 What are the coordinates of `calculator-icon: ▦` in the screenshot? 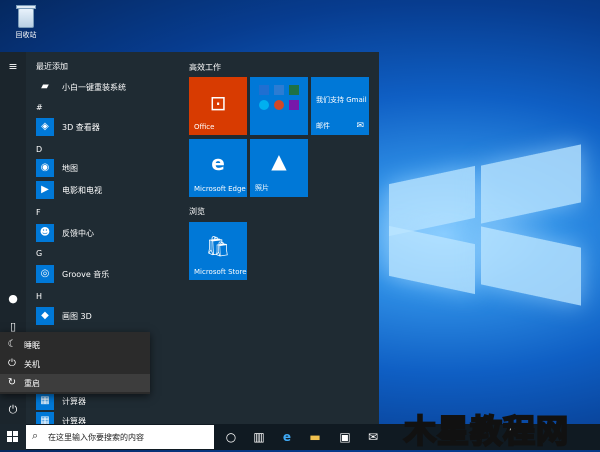 It's located at (45, 401).